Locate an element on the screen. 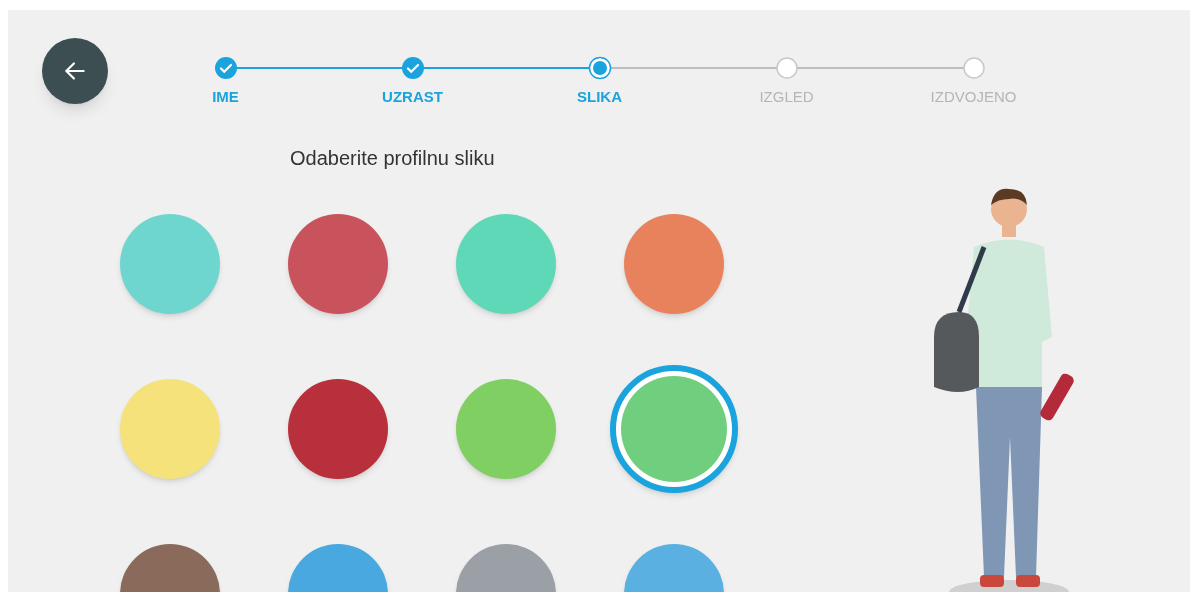 Image resolution: width=1198 pixels, height=592 pixels. step-label: IZGLED is located at coordinates (786, 97).